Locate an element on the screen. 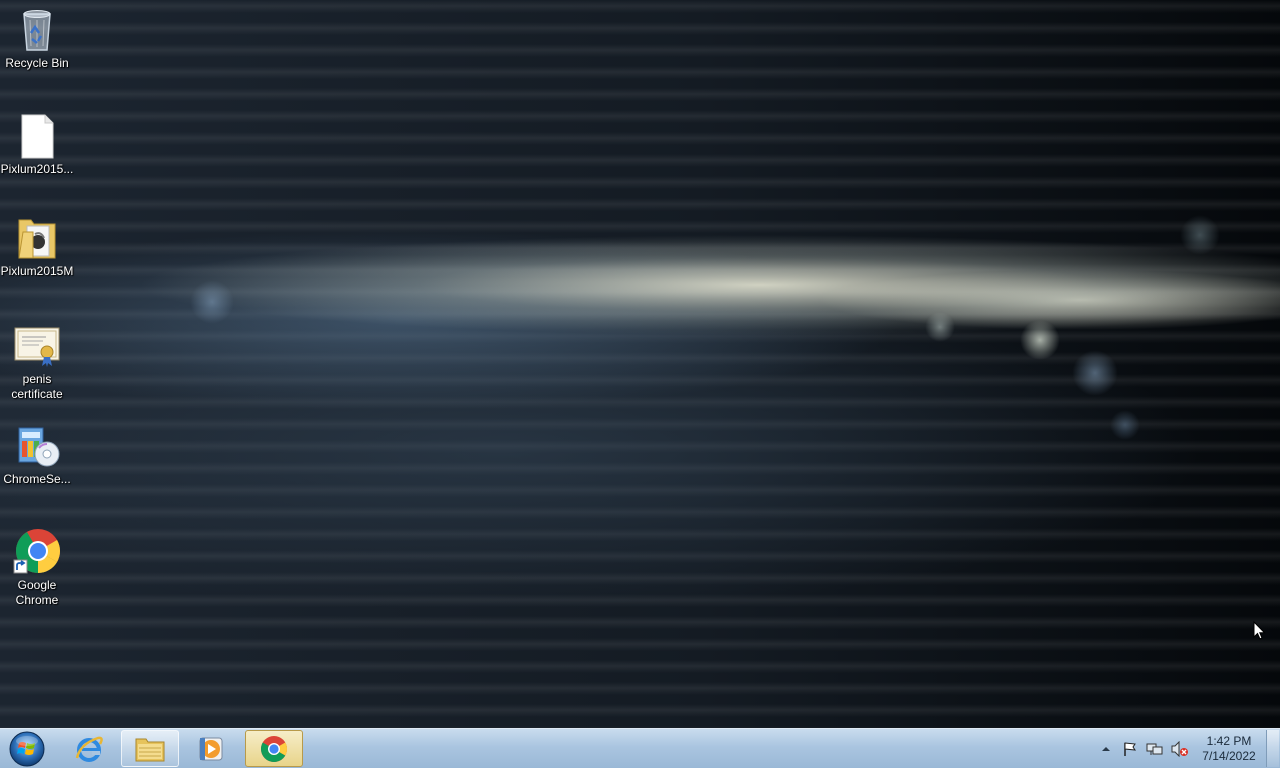  blank-file-icon is located at coordinates (37, 136).